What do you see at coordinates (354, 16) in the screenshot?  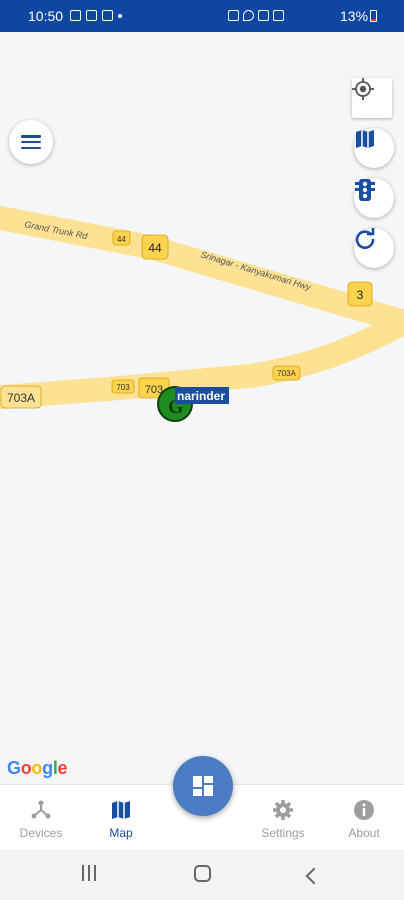 I see `battery-percent: 13%` at bounding box center [354, 16].